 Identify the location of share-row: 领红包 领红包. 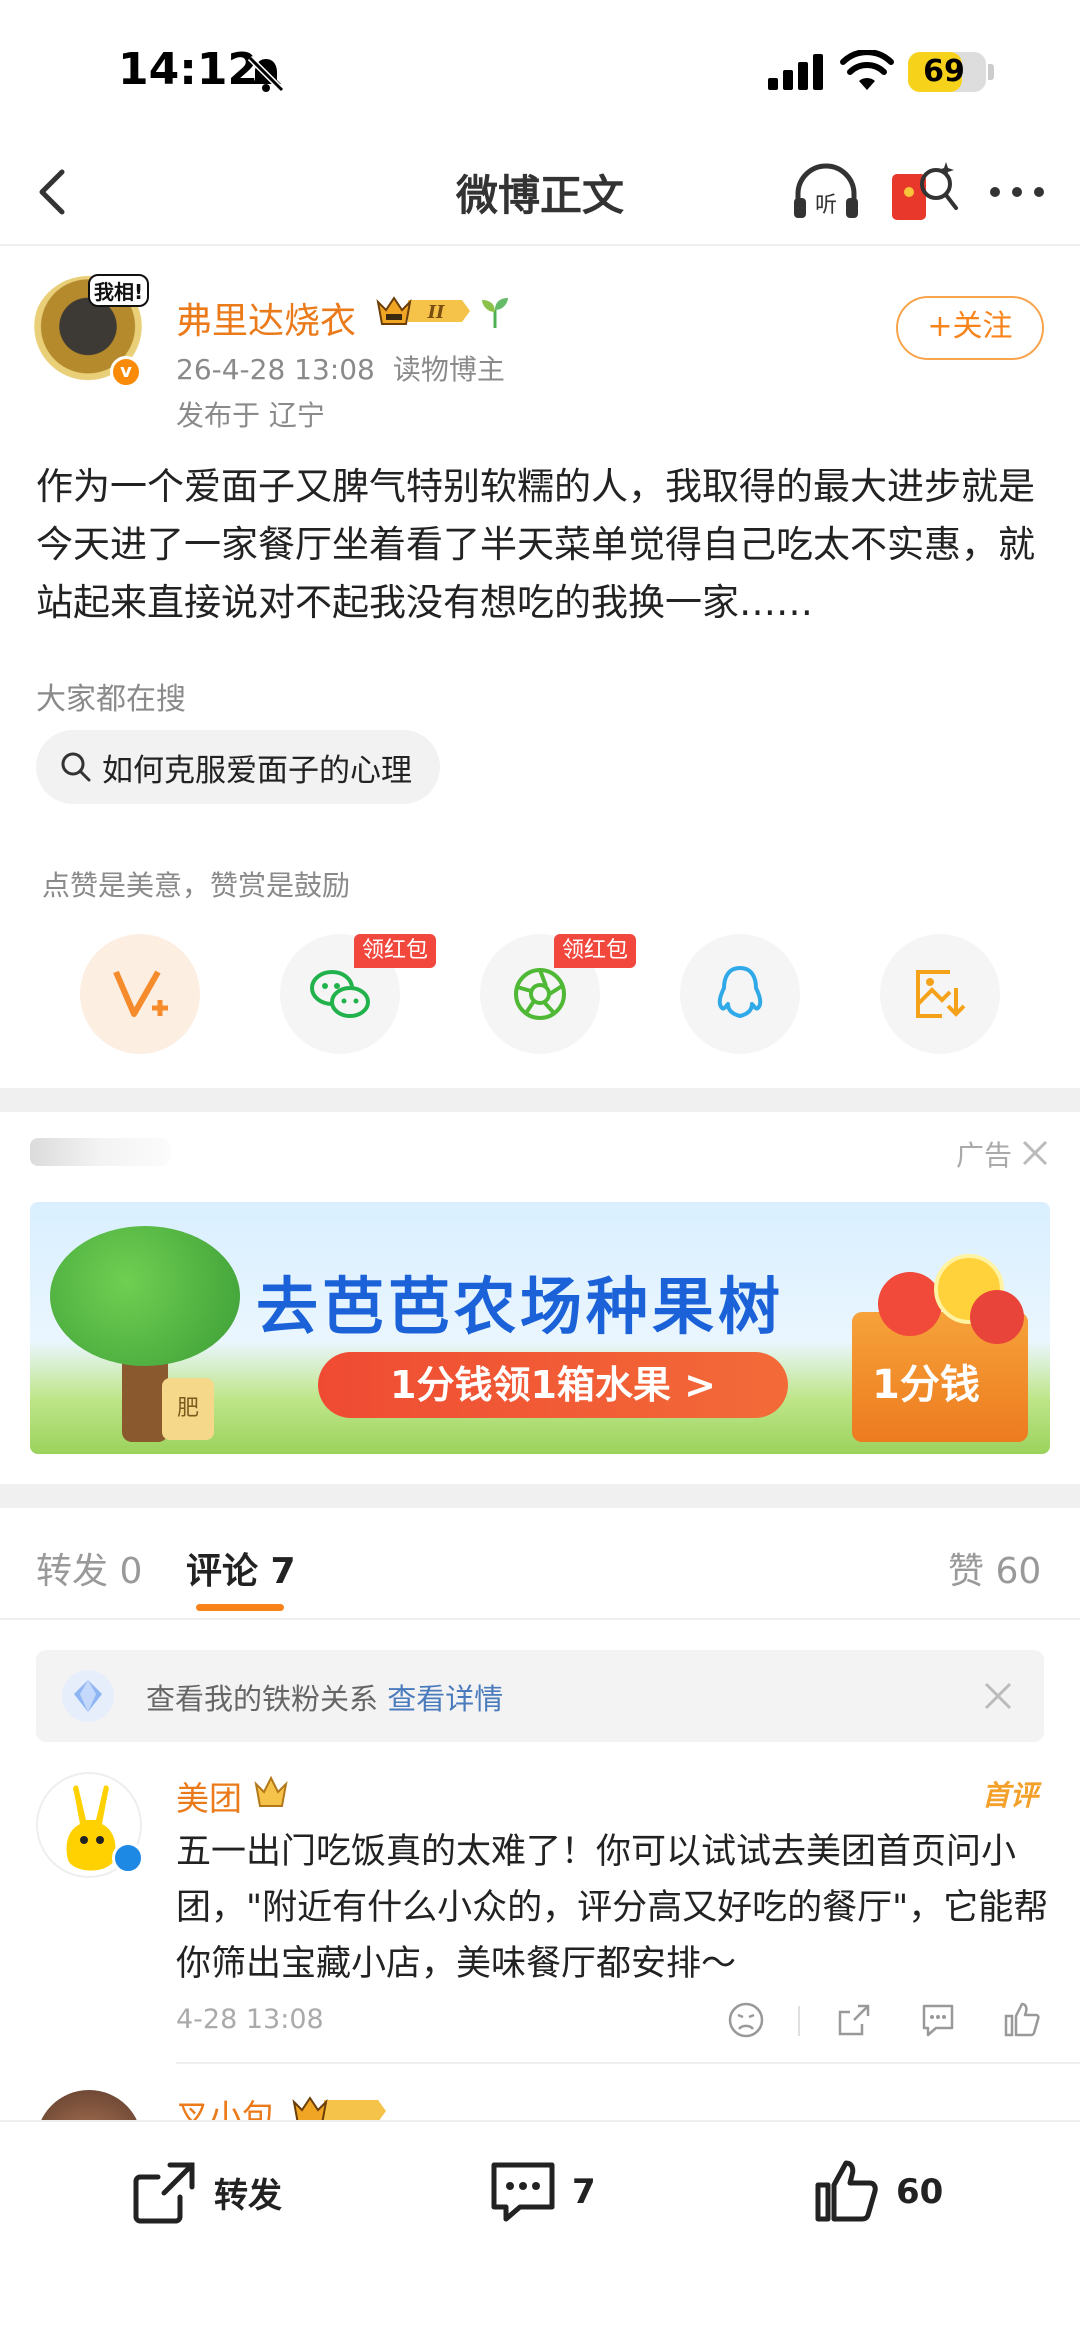
(540, 996).